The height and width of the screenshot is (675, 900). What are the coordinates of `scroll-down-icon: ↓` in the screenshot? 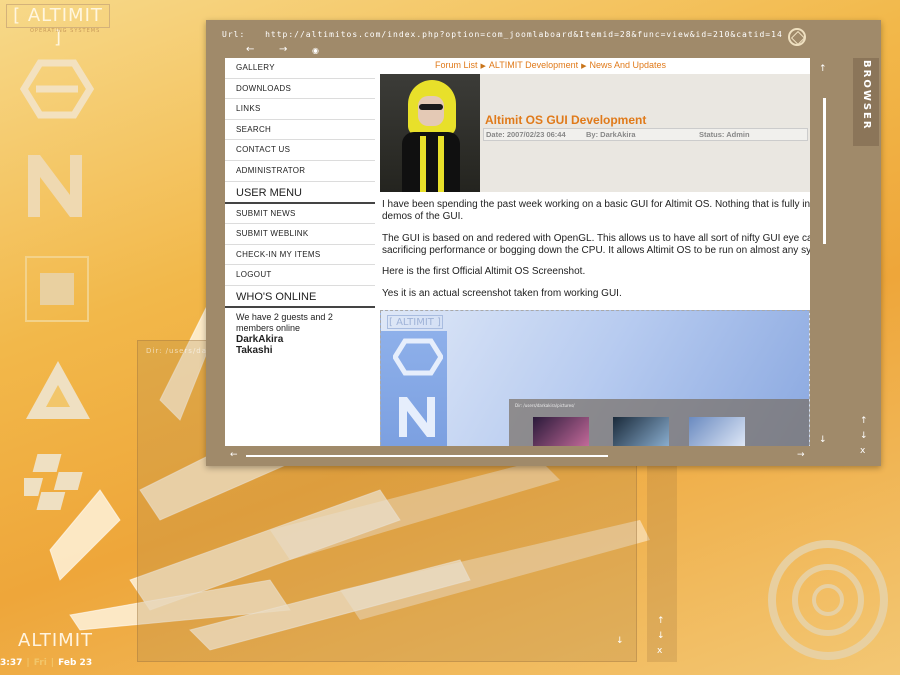 It's located at (823, 440).